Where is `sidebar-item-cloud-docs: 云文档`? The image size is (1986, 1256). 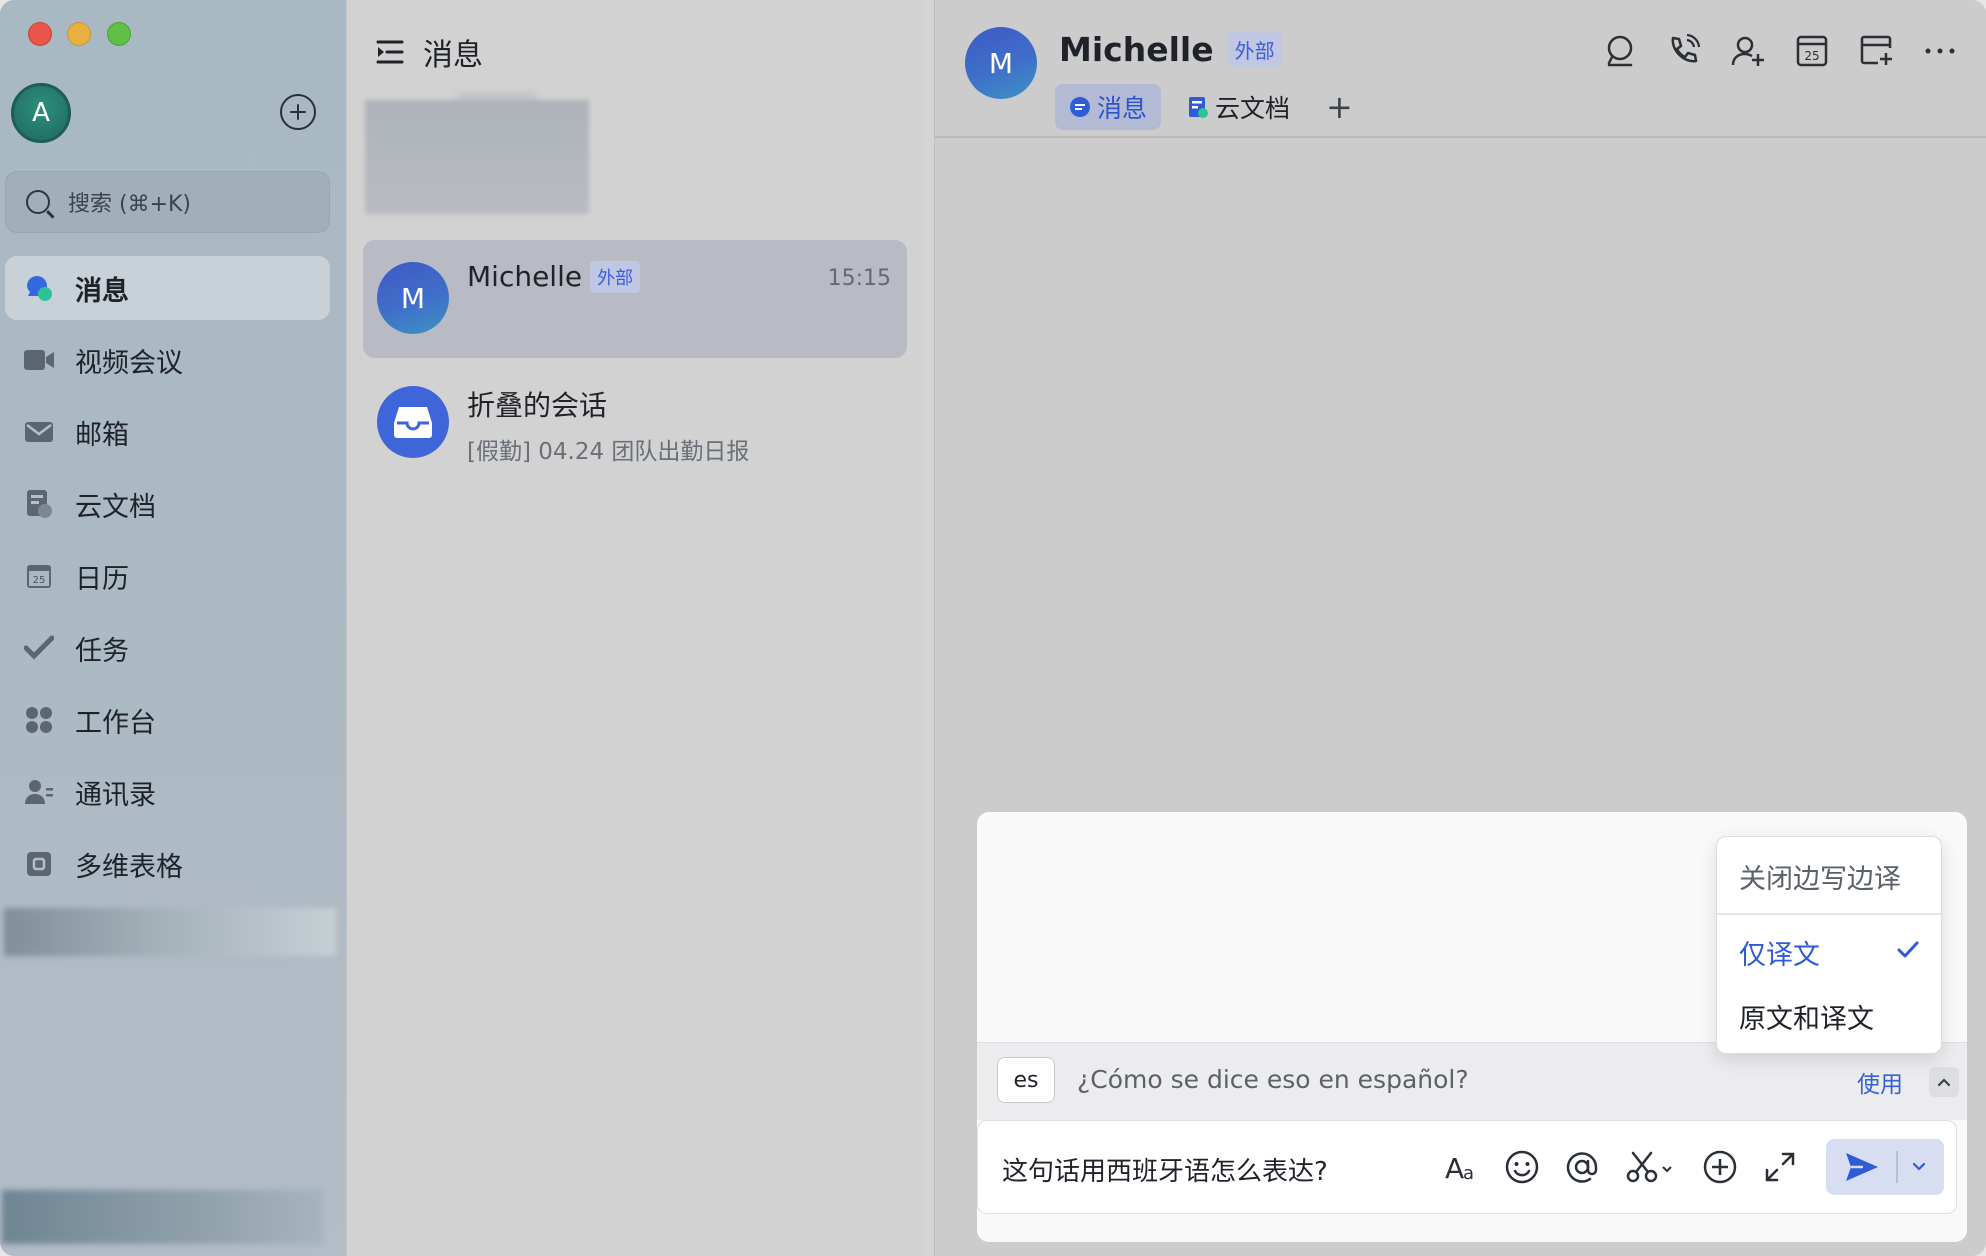 sidebar-item-cloud-docs: 云文档 is located at coordinates (167, 504).